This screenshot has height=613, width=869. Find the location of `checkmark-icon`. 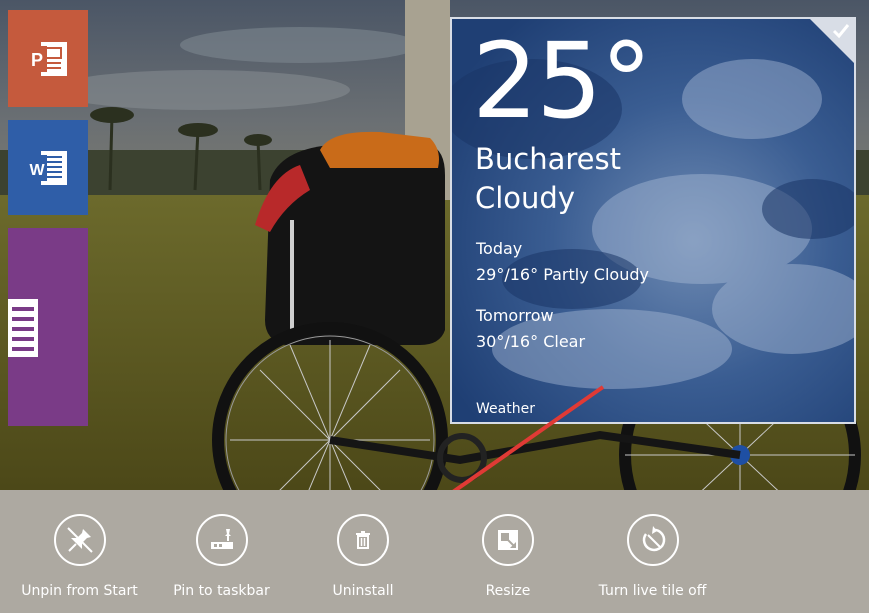

checkmark-icon is located at coordinates (841, 31).